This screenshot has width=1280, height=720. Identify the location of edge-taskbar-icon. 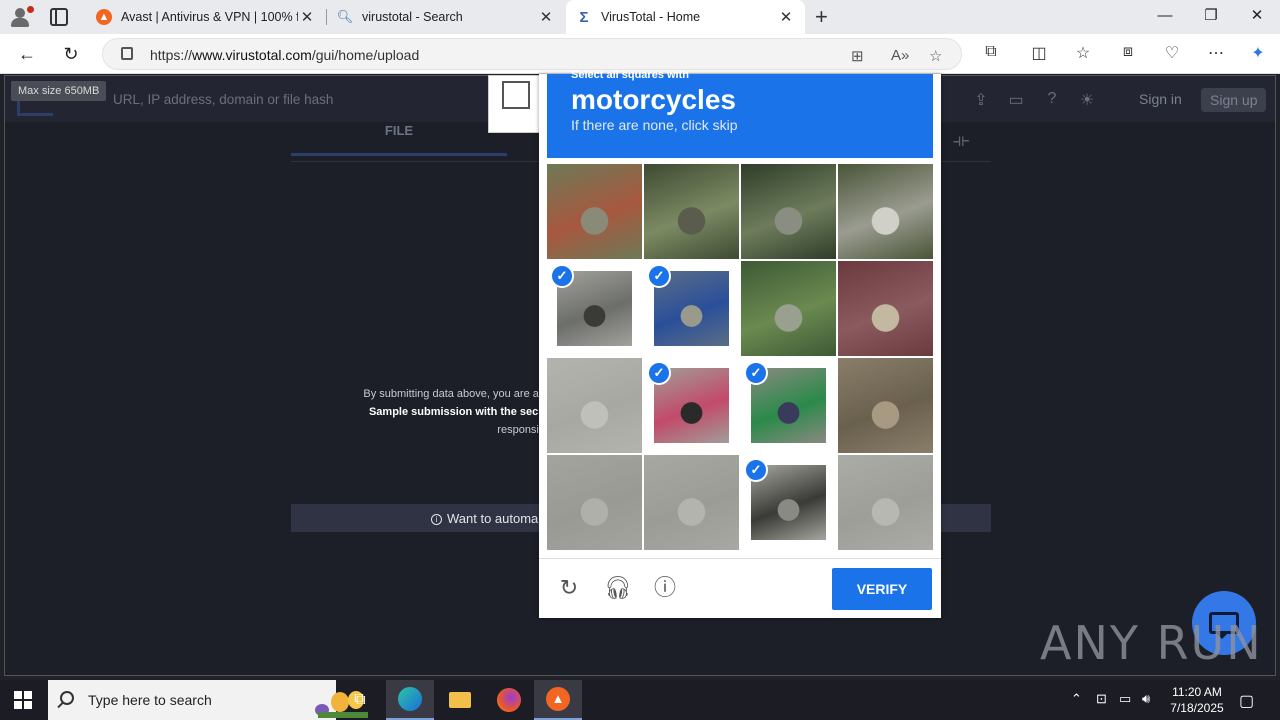
(410, 700).